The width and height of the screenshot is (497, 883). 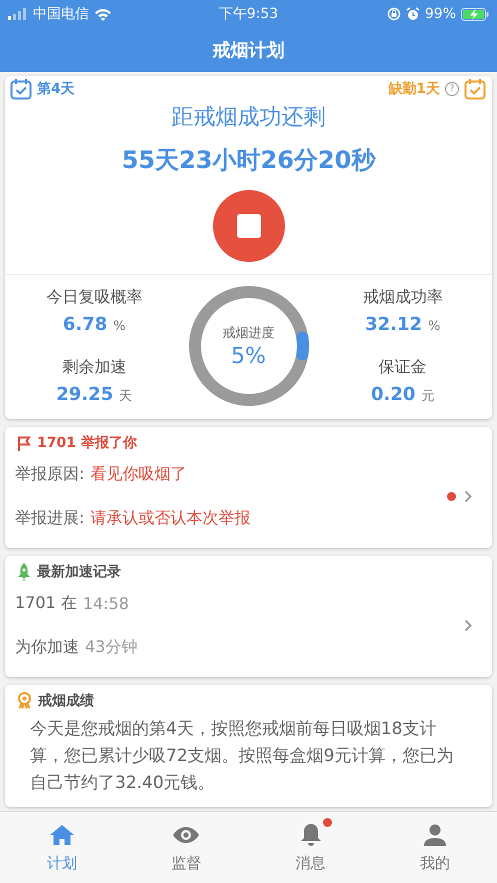 I want to click on battery-charging-icon, so click(x=475, y=14).